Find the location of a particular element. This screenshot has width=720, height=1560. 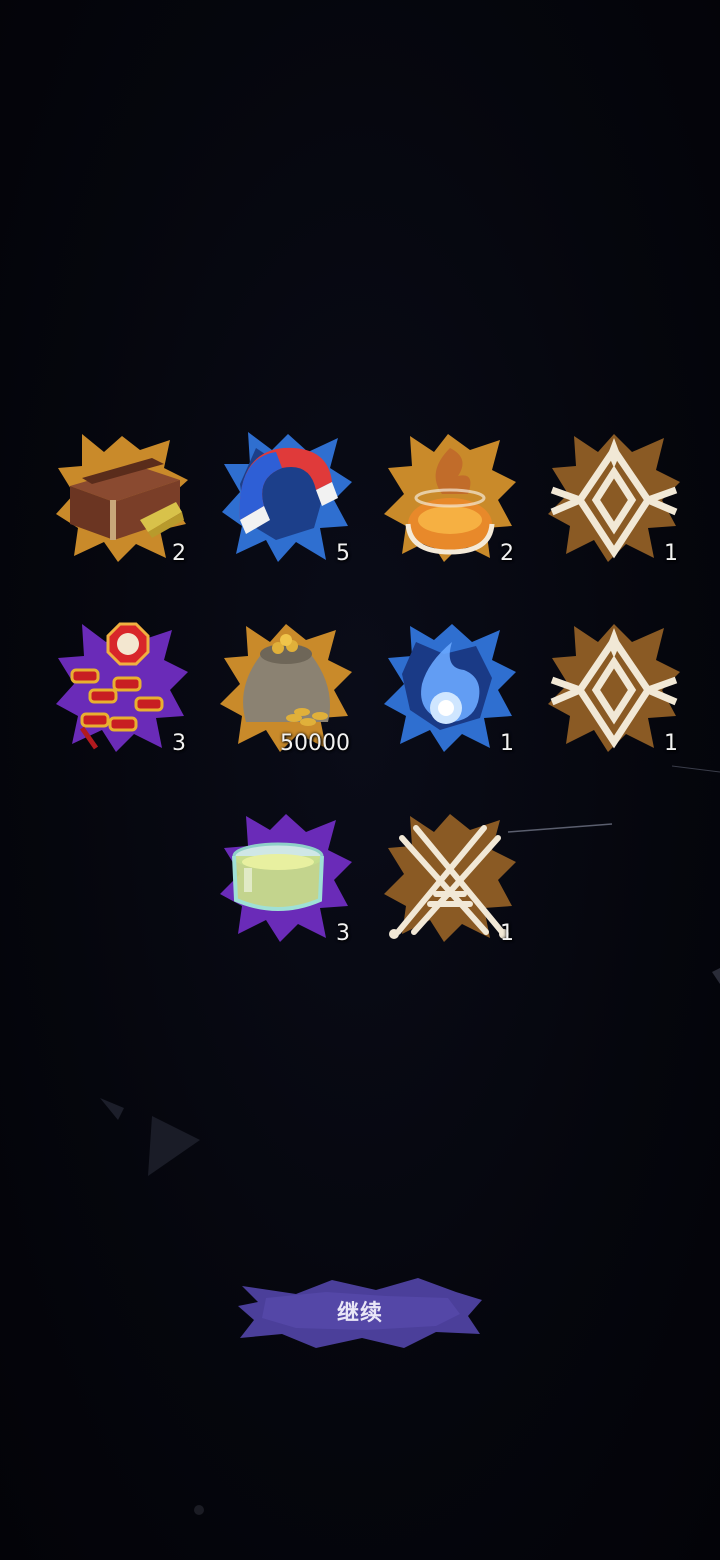

reward-slot-firecrackers: 3 is located at coordinates (122, 688).